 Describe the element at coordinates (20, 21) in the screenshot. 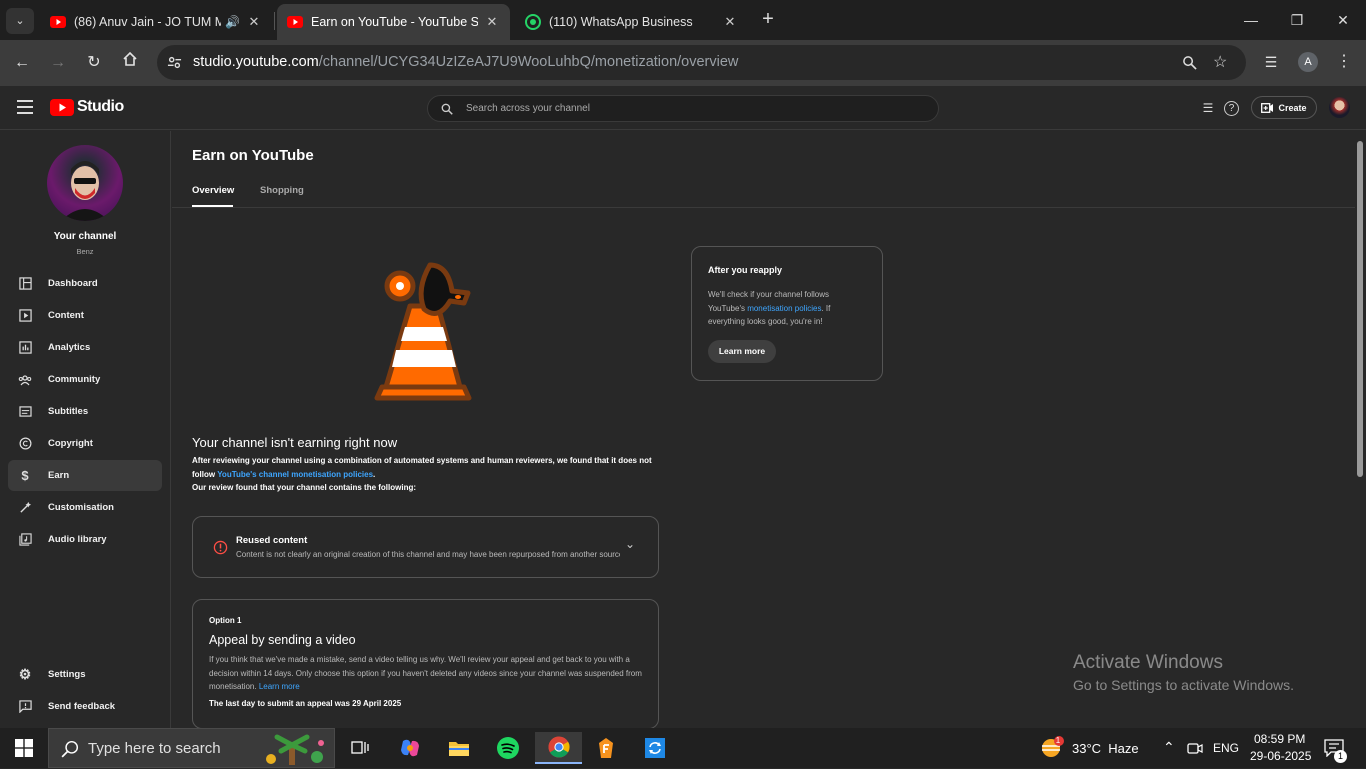

I see `tab-search-button: ⌄` at that location.